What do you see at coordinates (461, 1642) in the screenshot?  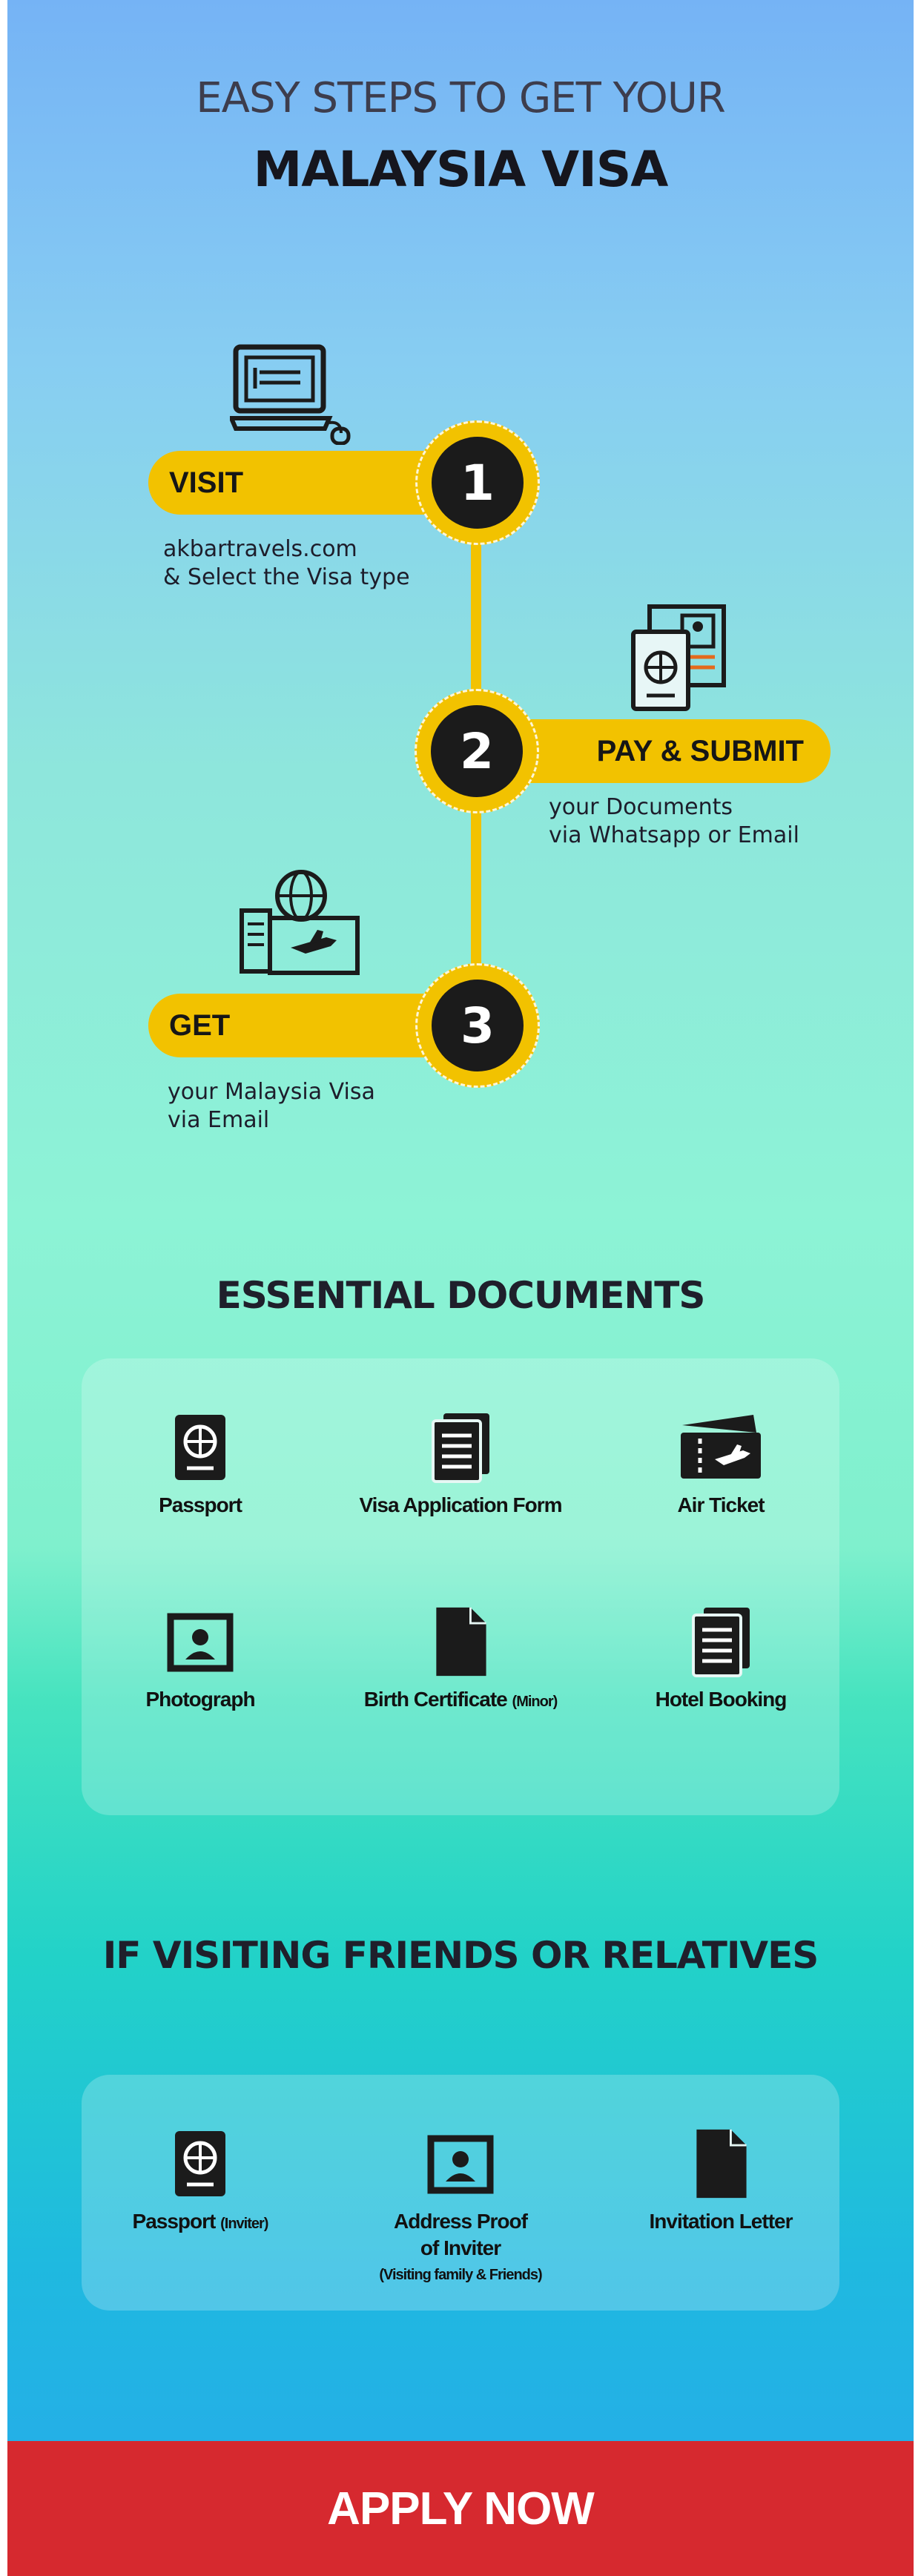 I see `file-icon` at bounding box center [461, 1642].